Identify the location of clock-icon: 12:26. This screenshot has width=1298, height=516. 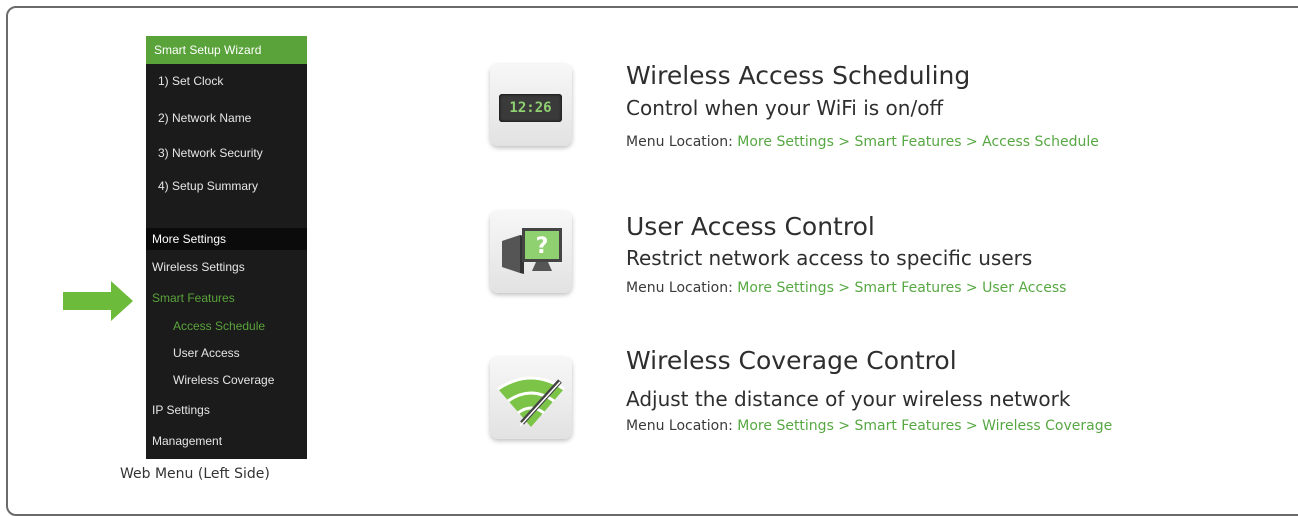
(530, 108).